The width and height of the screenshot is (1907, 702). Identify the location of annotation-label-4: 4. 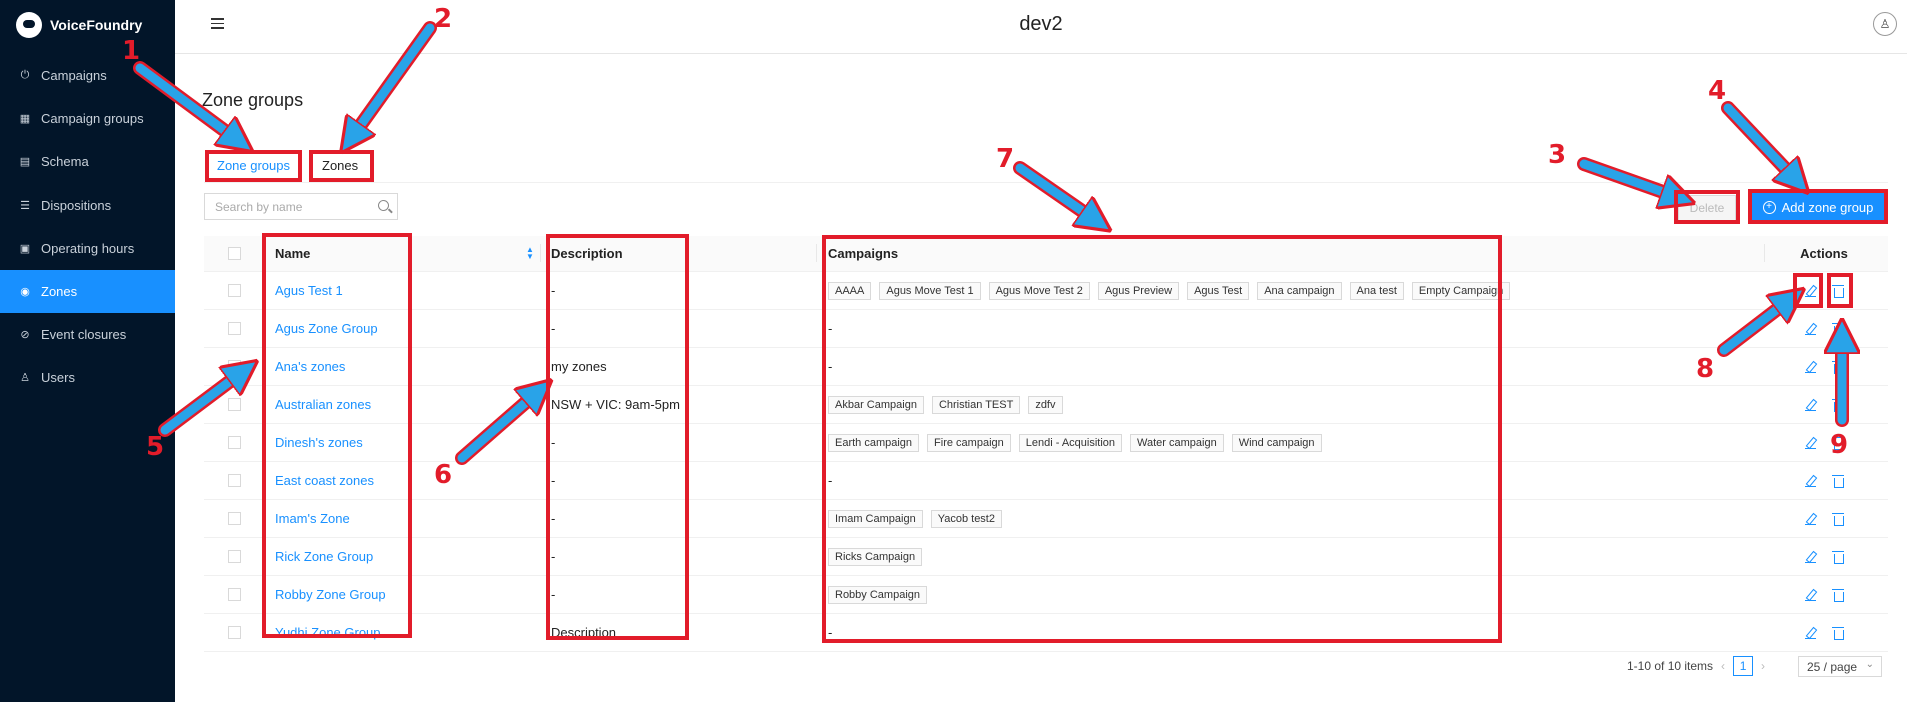
(1717, 91).